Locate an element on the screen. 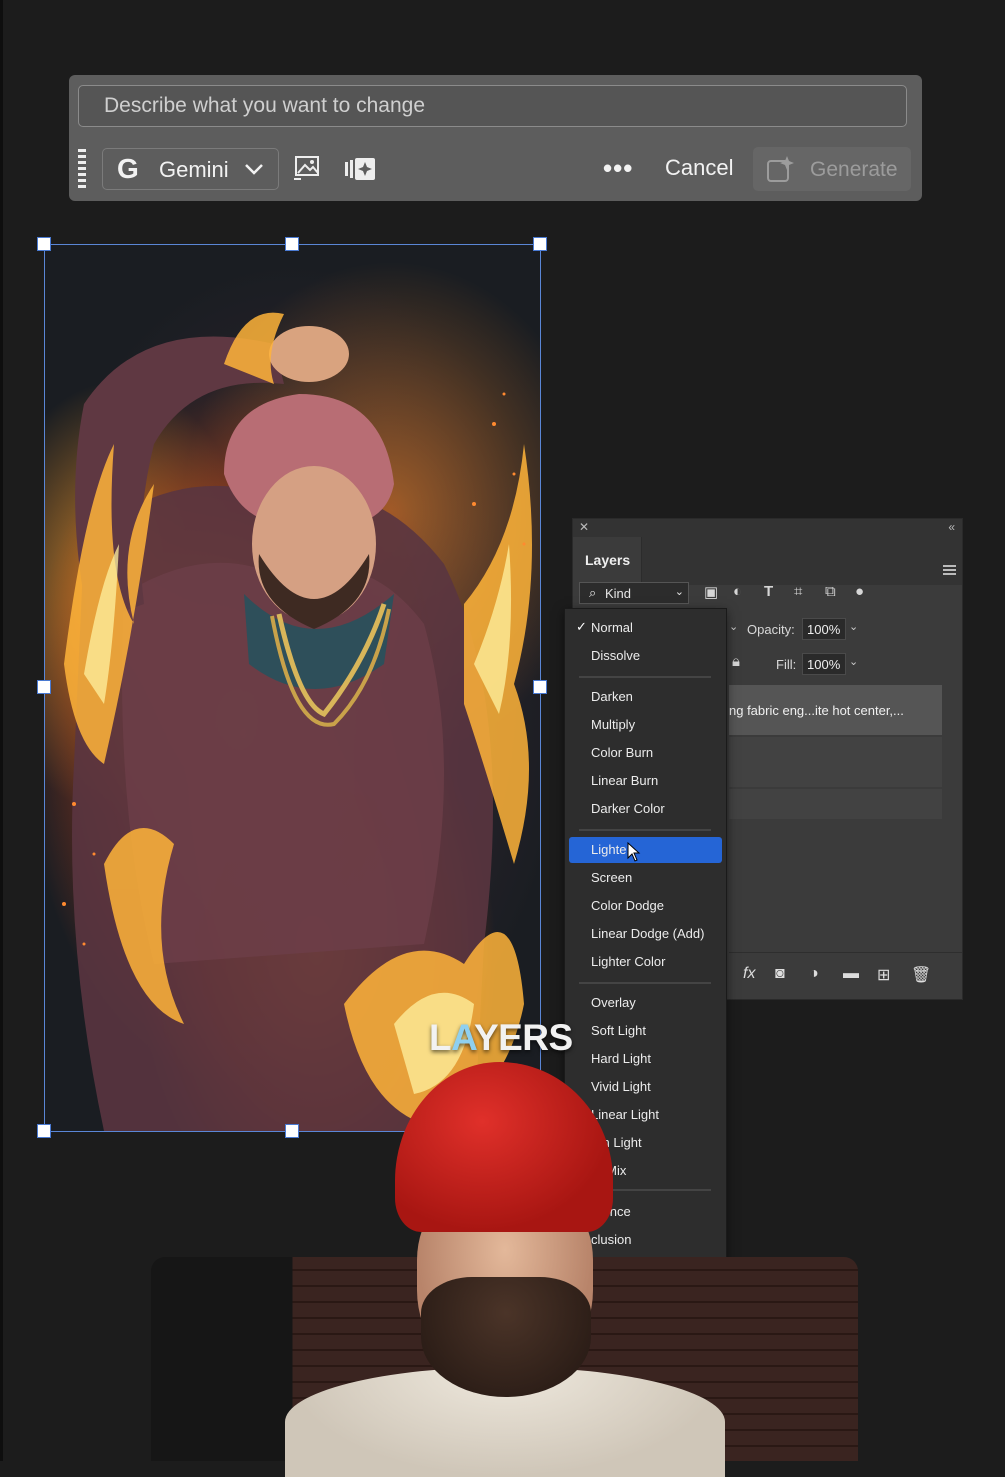 The height and width of the screenshot is (1477, 1005). transform-handle-top is located at coordinates (292, 244).